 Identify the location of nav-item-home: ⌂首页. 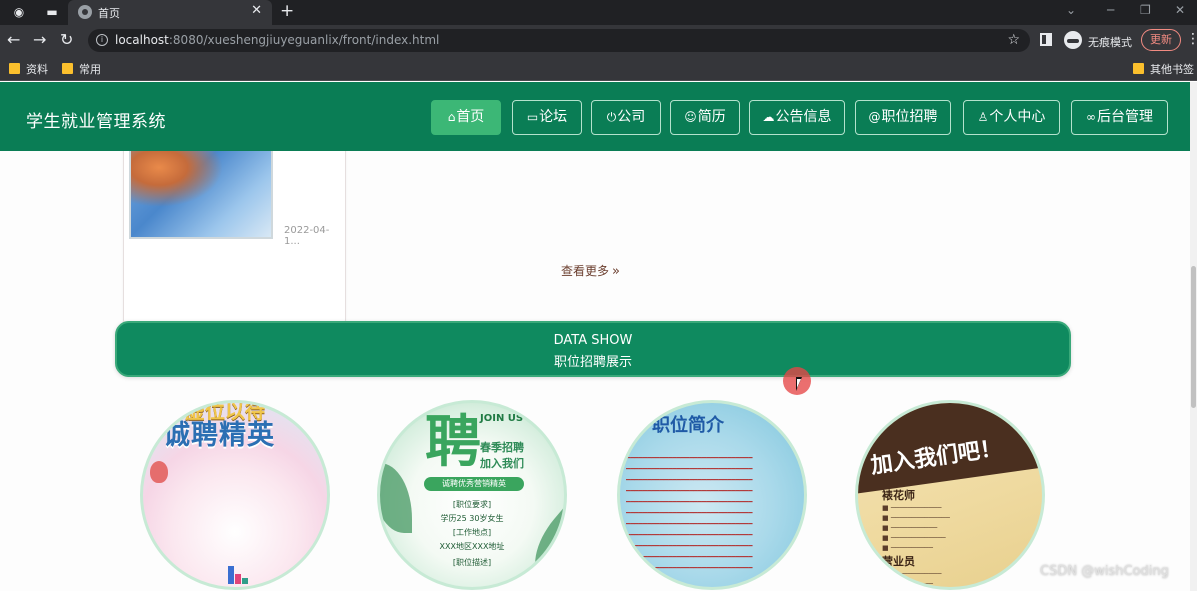
(466, 117).